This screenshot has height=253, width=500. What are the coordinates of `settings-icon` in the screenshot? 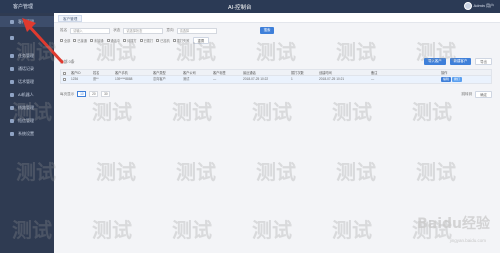 It's located at (12, 133).